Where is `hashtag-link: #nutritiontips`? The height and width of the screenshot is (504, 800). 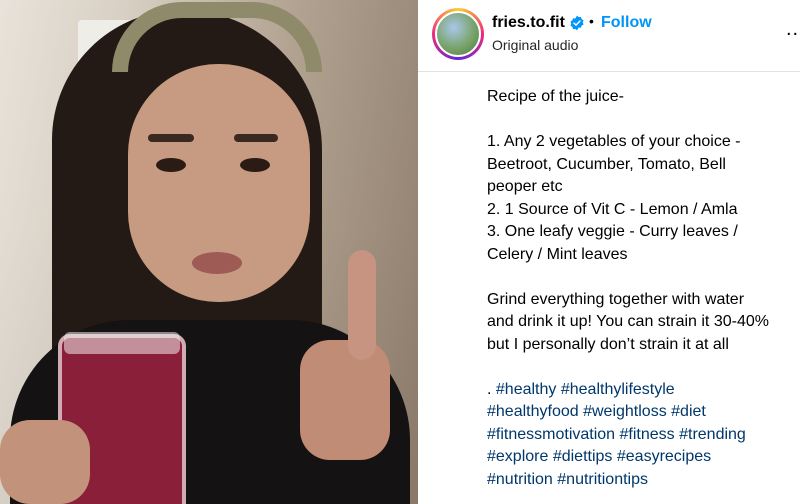 hashtag-link: #nutritiontips is located at coordinates (602, 479).